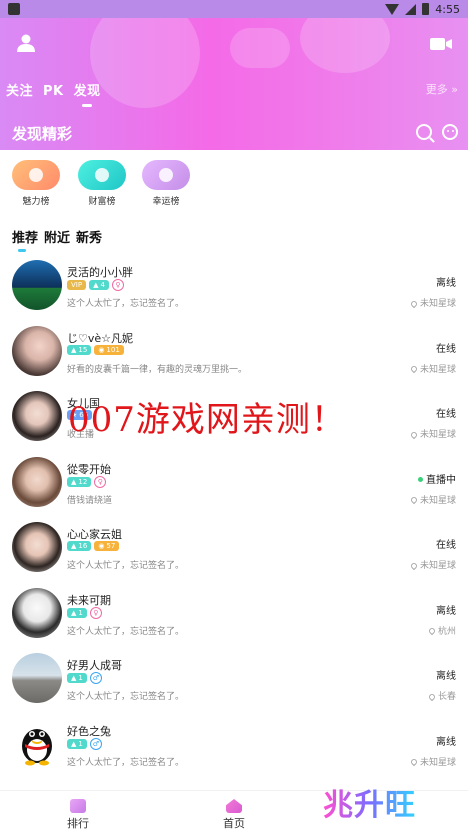 This screenshot has width=468, height=832. I want to click on tab-discover: 发现, so click(87, 93).